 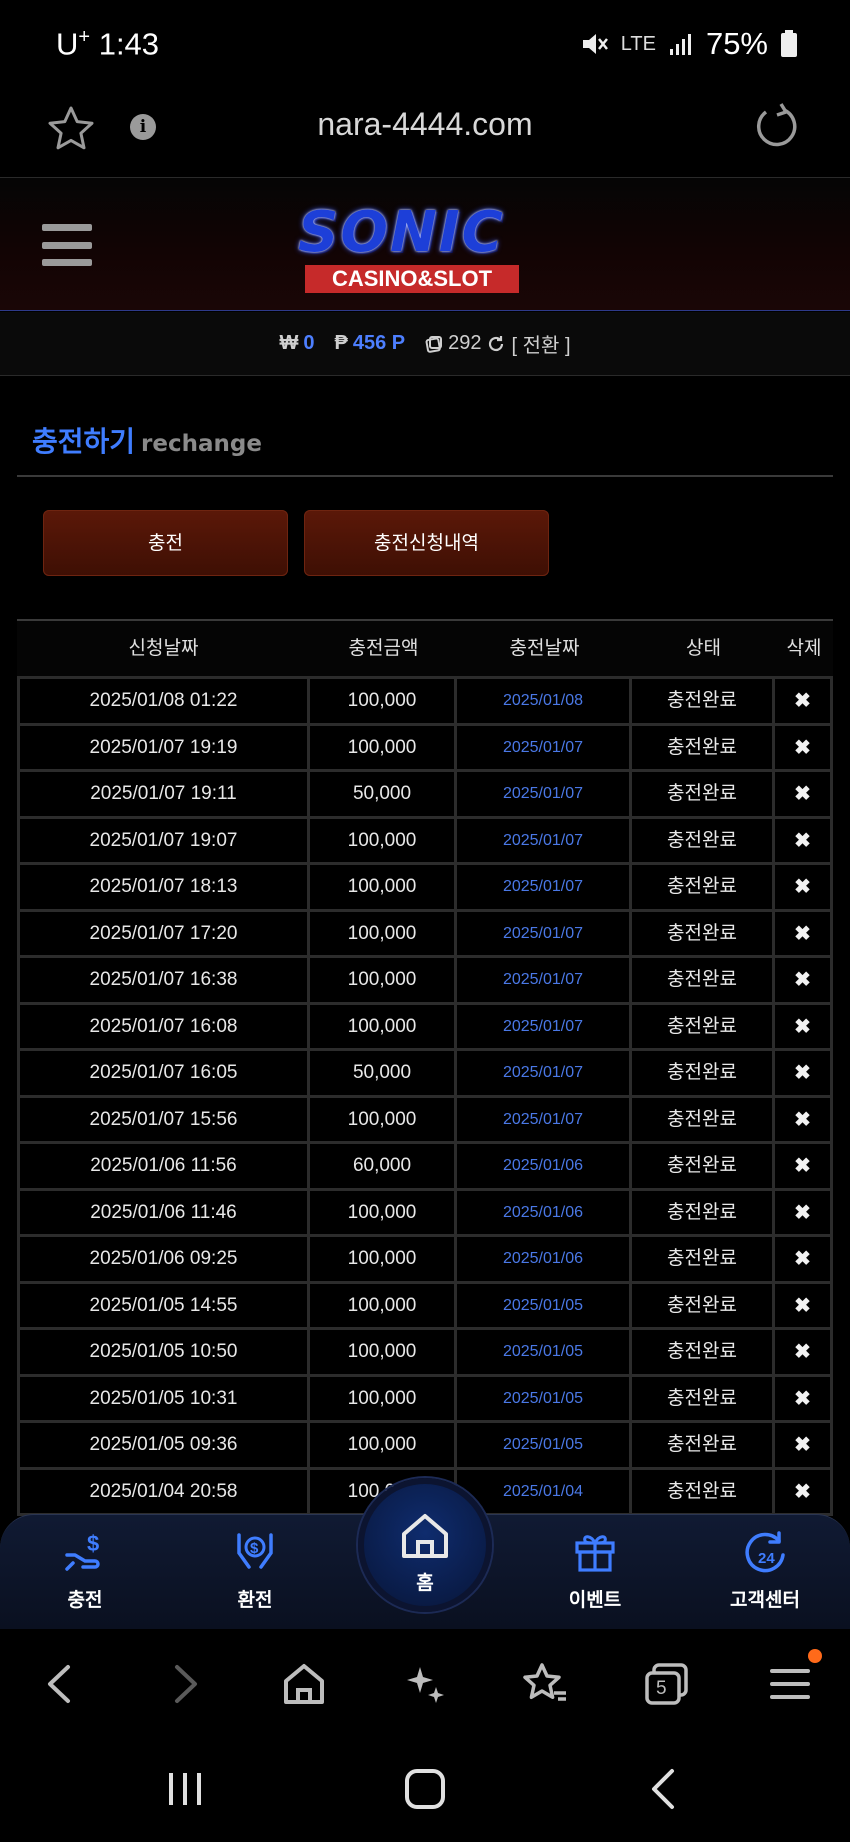 I want to click on header-charge-date: 충전날짜, so click(x=544, y=648).